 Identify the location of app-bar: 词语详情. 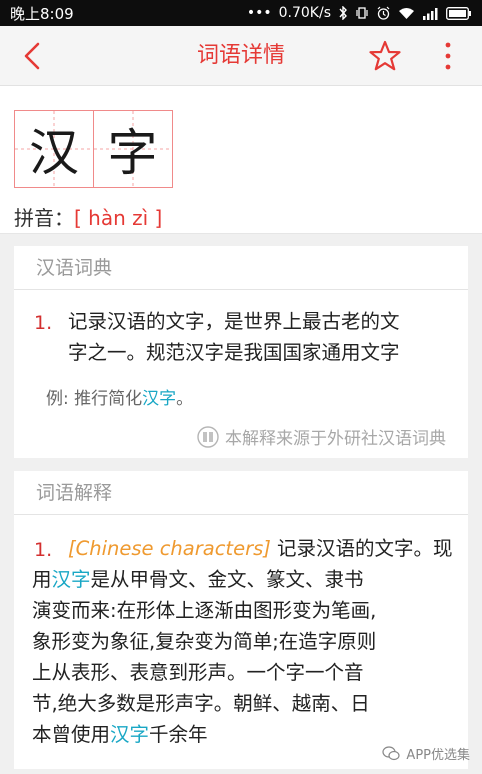
(241, 56).